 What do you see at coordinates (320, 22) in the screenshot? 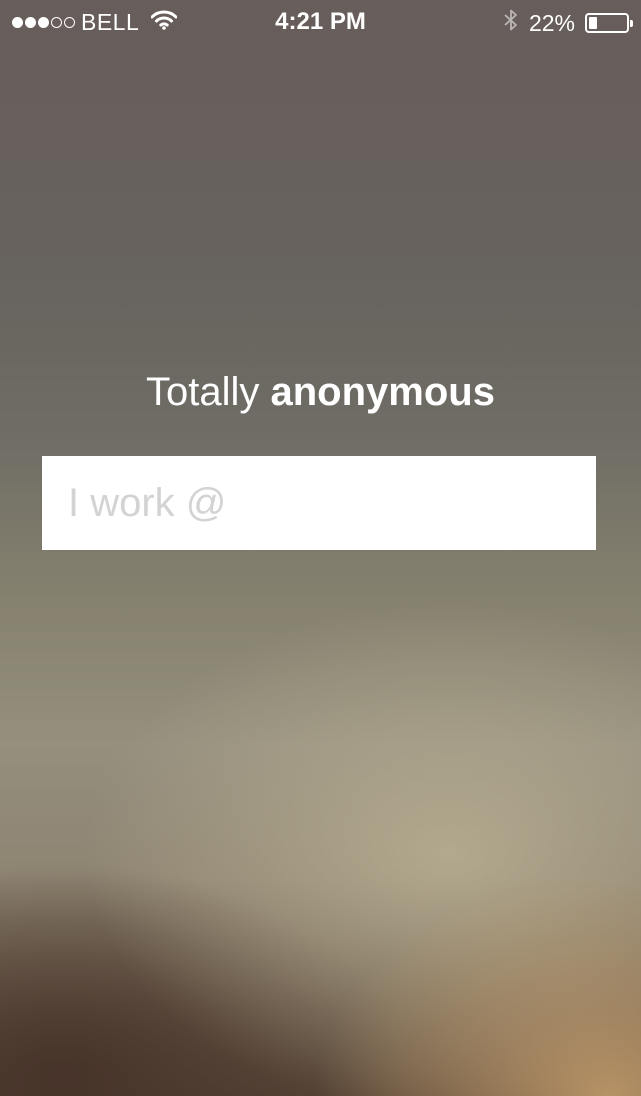
I see `status-bar: BELL 4:21 PM 22%` at bounding box center [320, 22].